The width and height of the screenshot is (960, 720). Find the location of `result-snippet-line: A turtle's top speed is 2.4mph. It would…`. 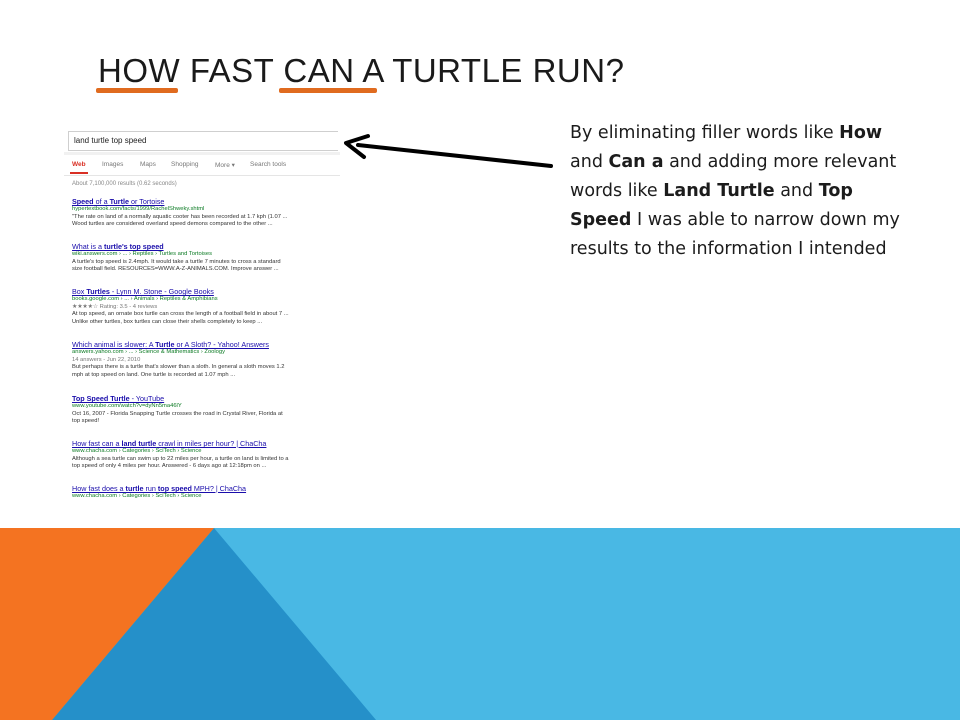

result-snippet-line: A turtle's top speed is 2.4mph. It would… is located at coordinates (176, 261).